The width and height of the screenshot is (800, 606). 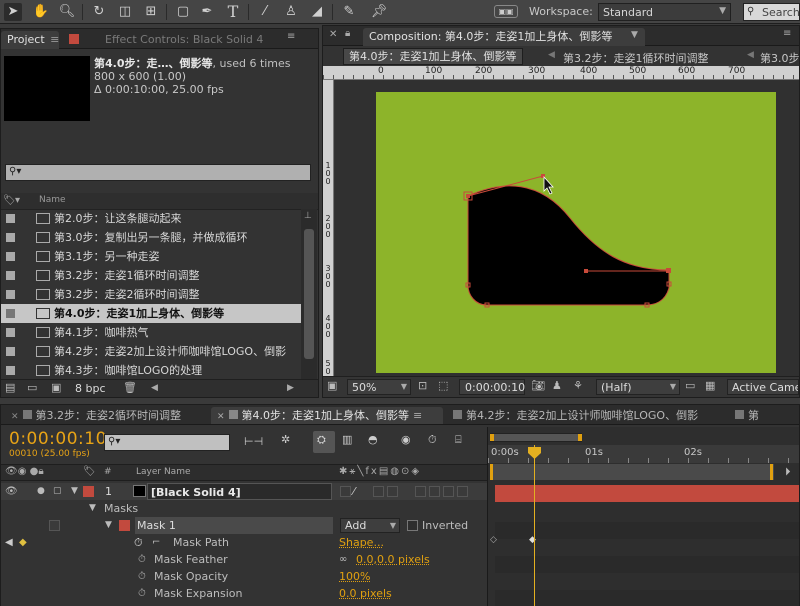 I want to click on list-item: 第4.1步：咖啡热气, so click(x=151, y=332).